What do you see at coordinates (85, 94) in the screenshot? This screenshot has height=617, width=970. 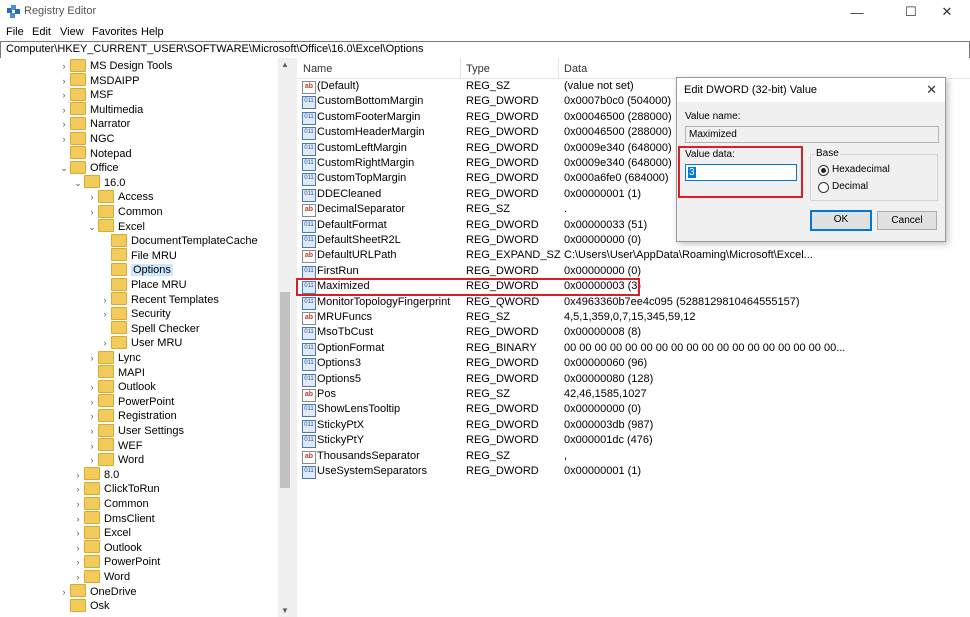 I see `tree-item: › MSF` at bounding box center [85, 94].